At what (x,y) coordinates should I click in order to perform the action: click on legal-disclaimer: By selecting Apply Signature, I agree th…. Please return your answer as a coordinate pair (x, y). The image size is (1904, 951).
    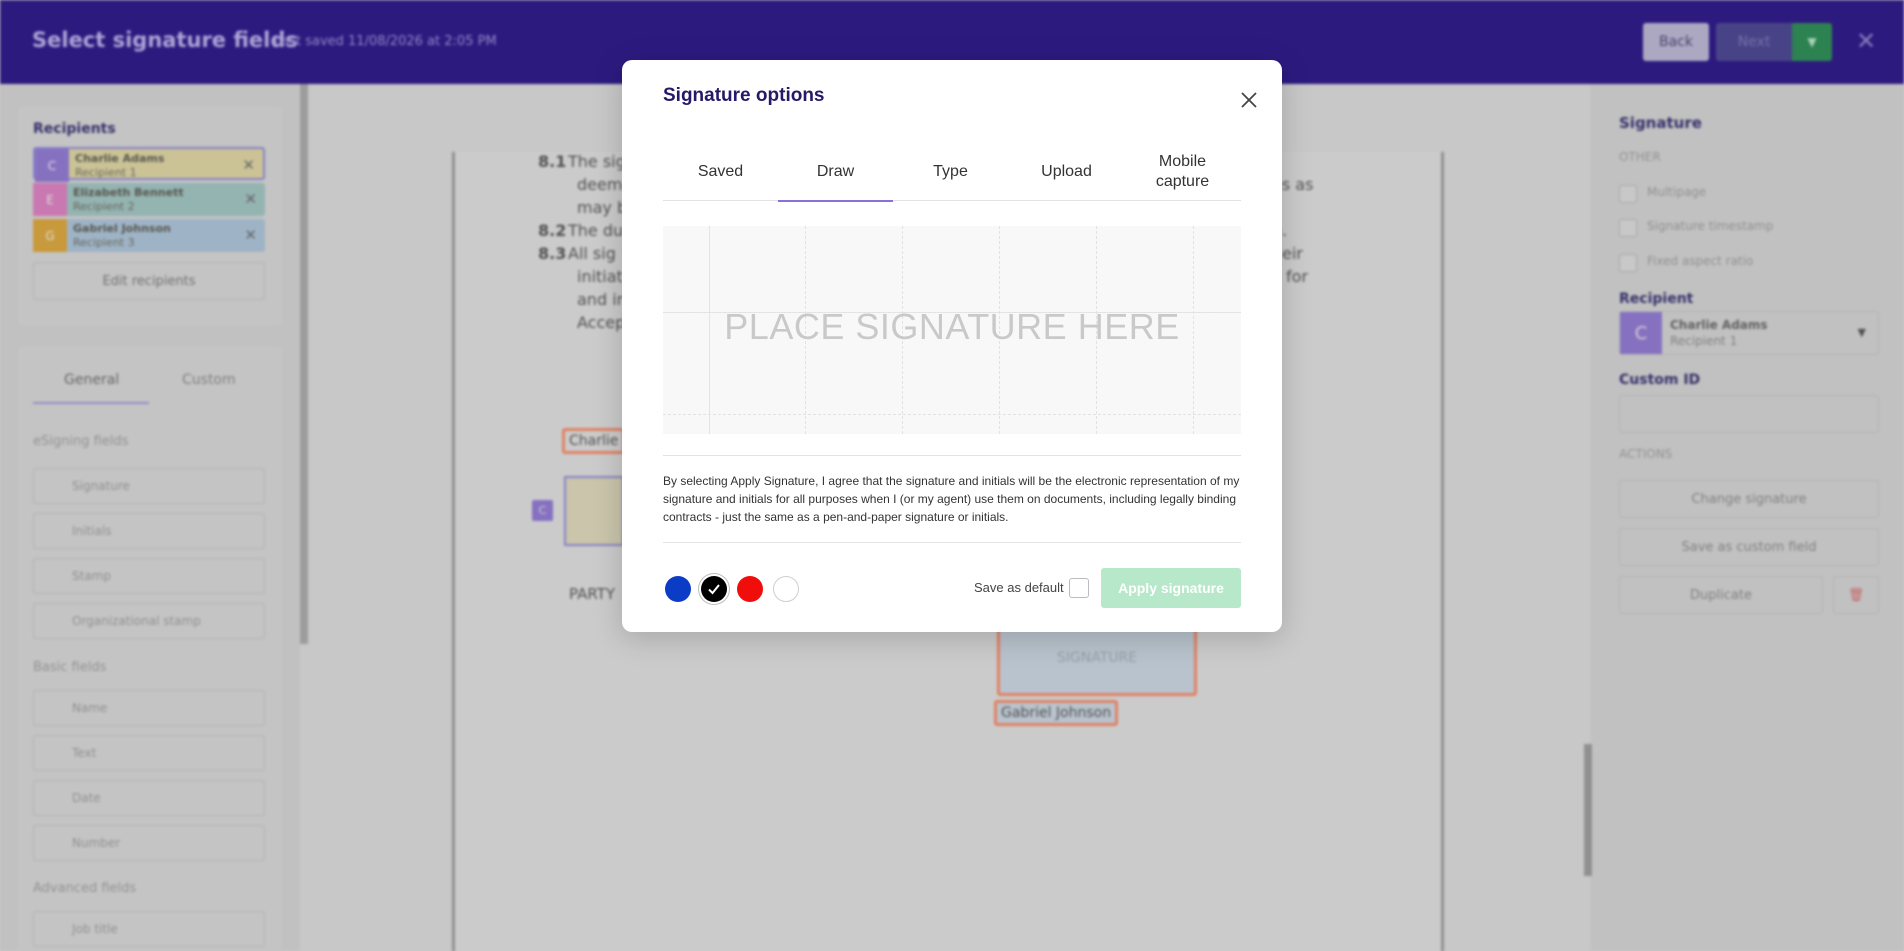
    Looking at the image, I should click on (951, 499).